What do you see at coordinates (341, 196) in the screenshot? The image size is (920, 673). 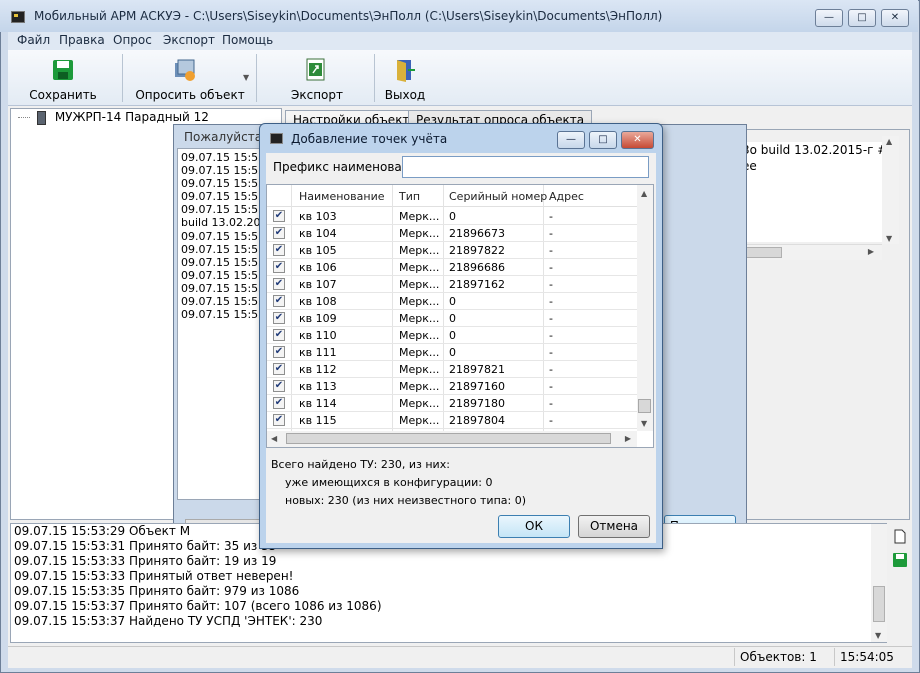 I see `column-header-name: Наименование` at bounding box center [341, 196].